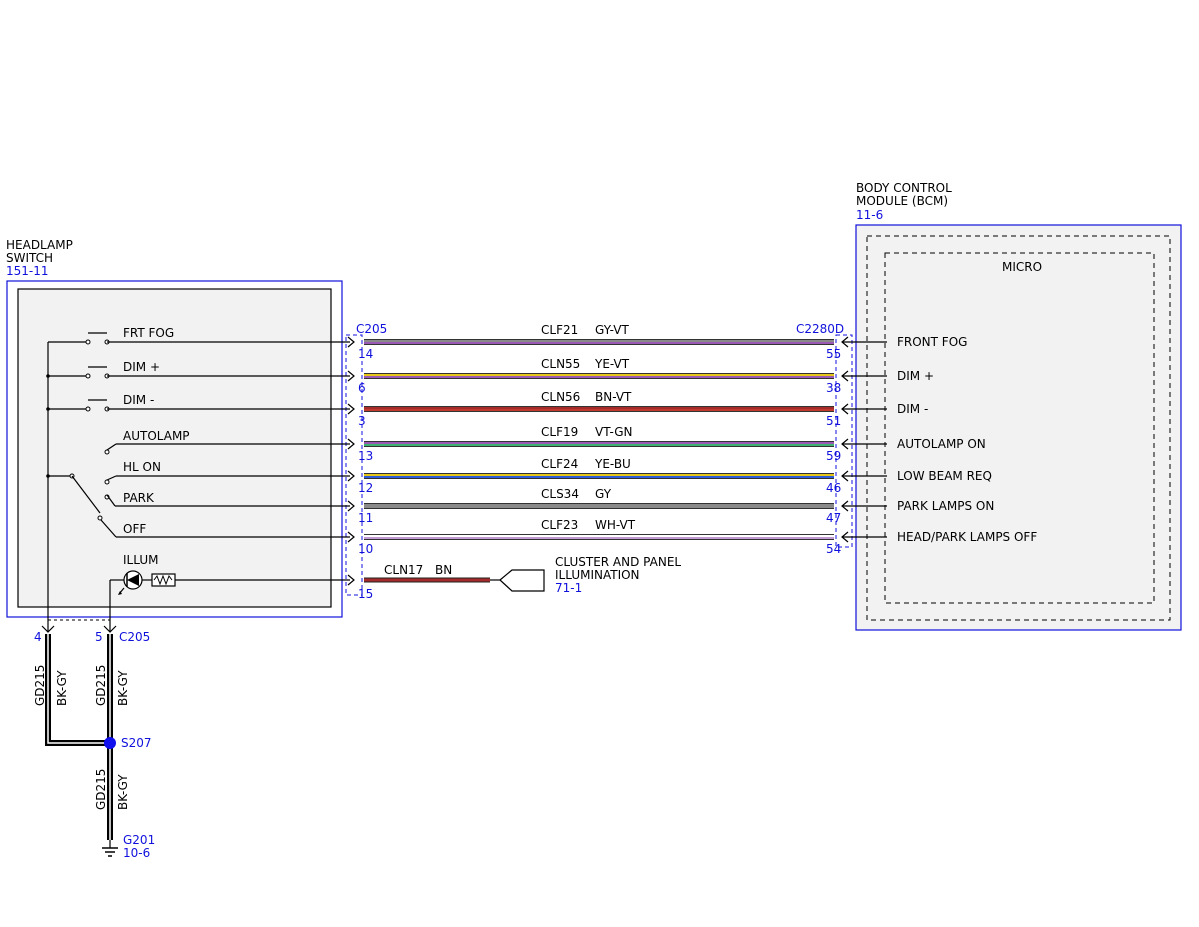 The height and width of the screenshot is (927, 1199). Describe the element at coordinates (110, 848) in the screenshot. I see `ground-symbol-icon` at that location.